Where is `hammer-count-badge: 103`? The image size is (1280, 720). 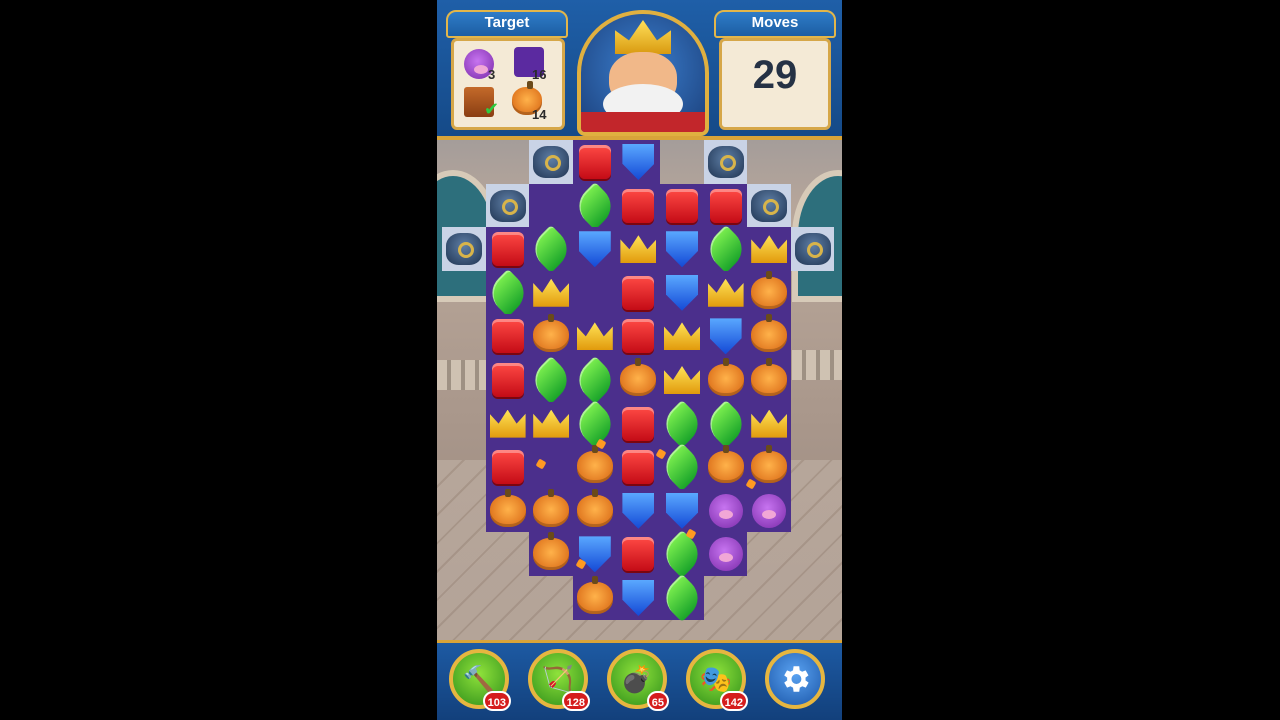
hammer-count-badge: 103 is located at coordinates (496, 701).